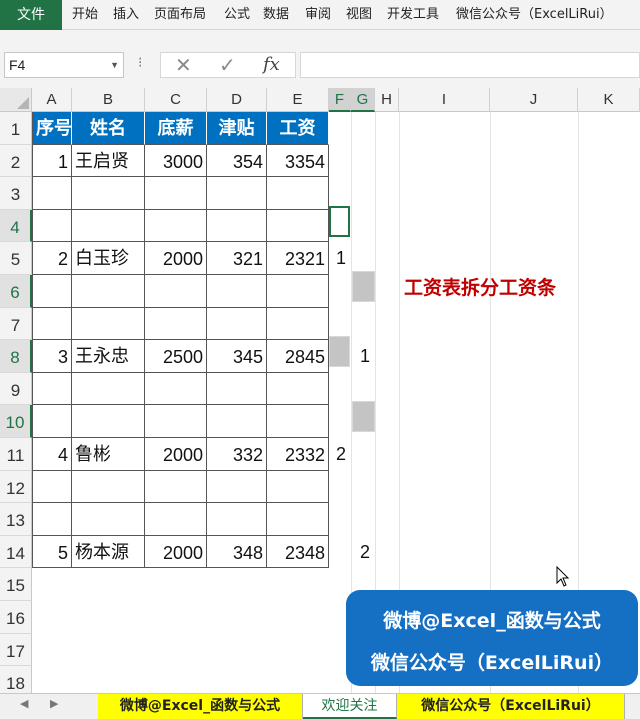 This screenshot has width=640, height=719. Describe the element at coordinates (609, 100) in the screenshot. I see `column-header-k: K` at that location.